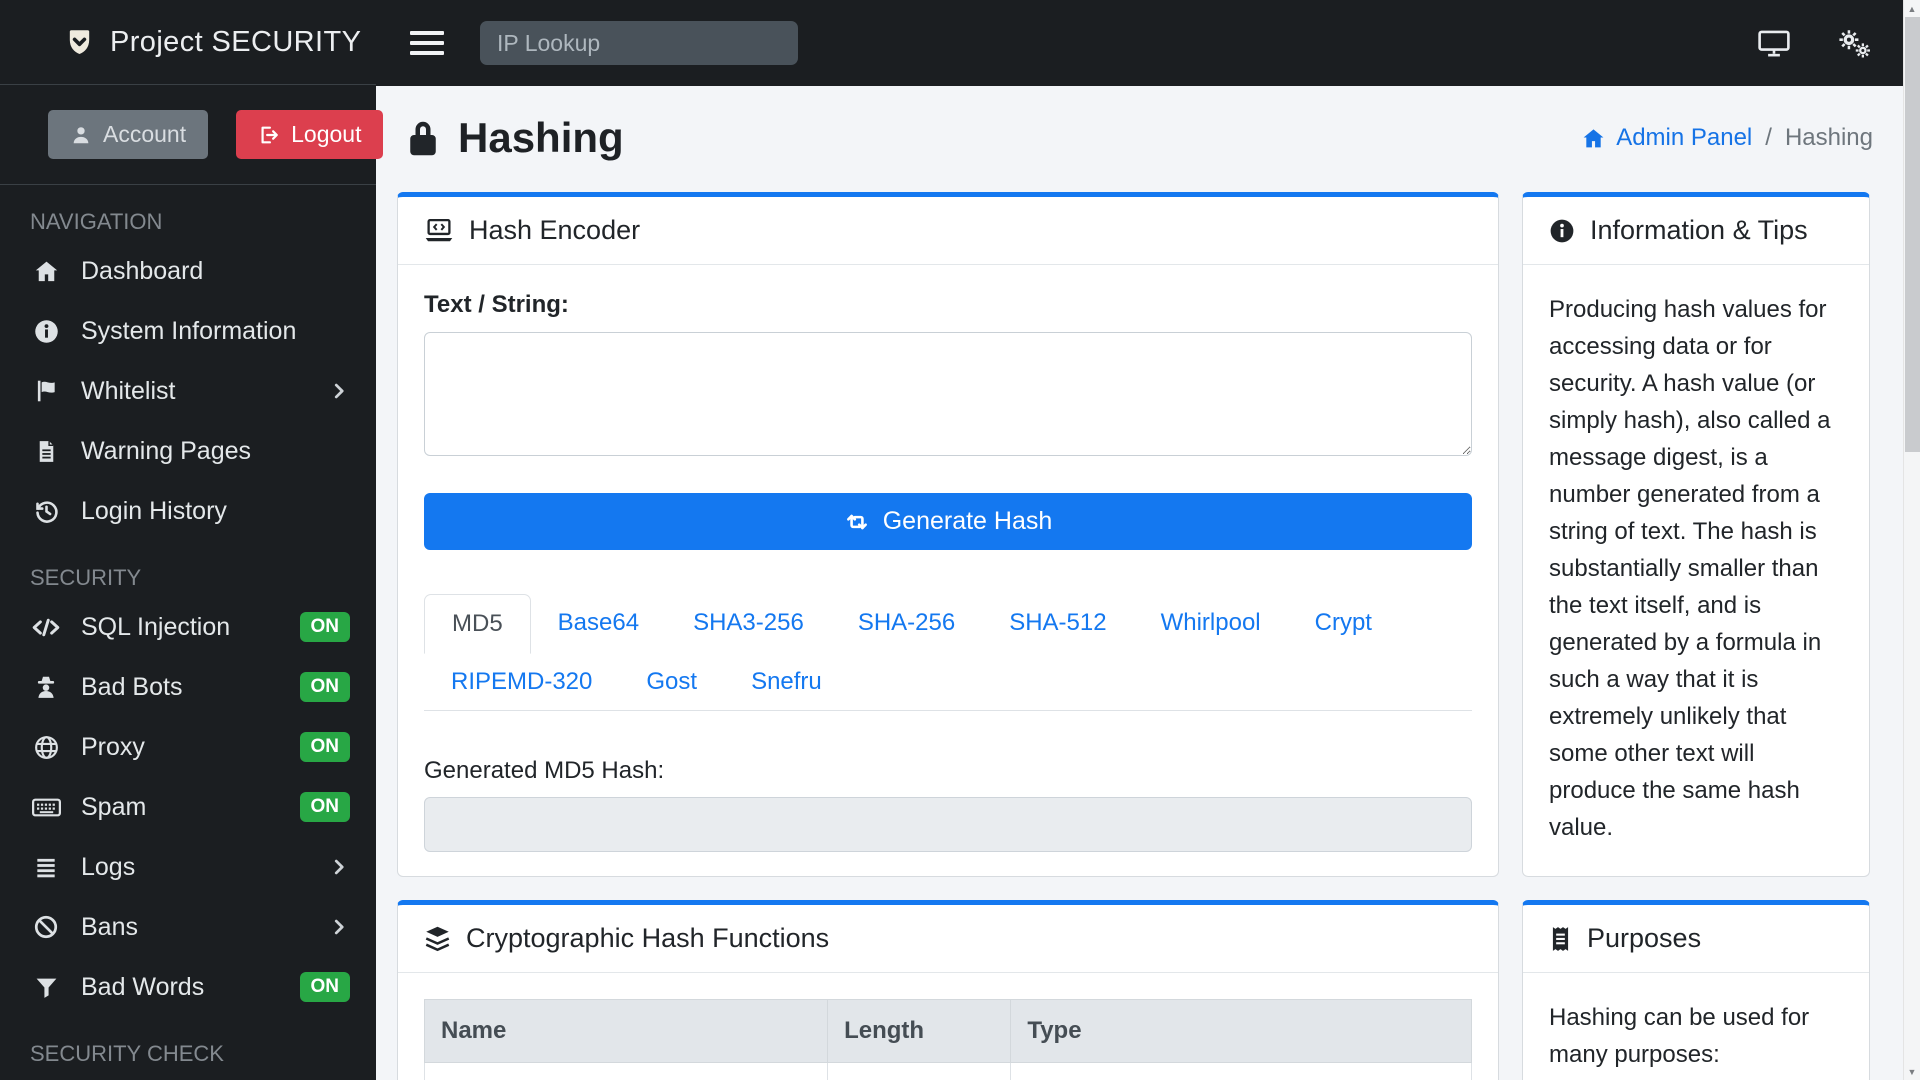  What do you see at coordinates (188, 987) in the screenshot?
I see `sidebar-item-bad-words: Bad Words ON` at bounding box center [188, 987].